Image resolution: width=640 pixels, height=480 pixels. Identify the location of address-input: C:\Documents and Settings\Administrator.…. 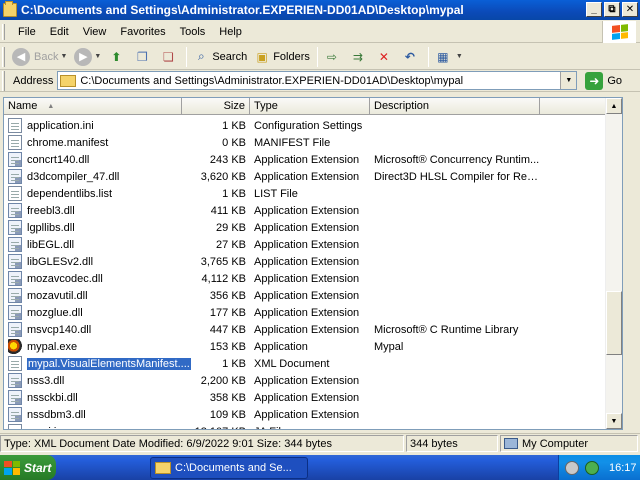
(317, 80).